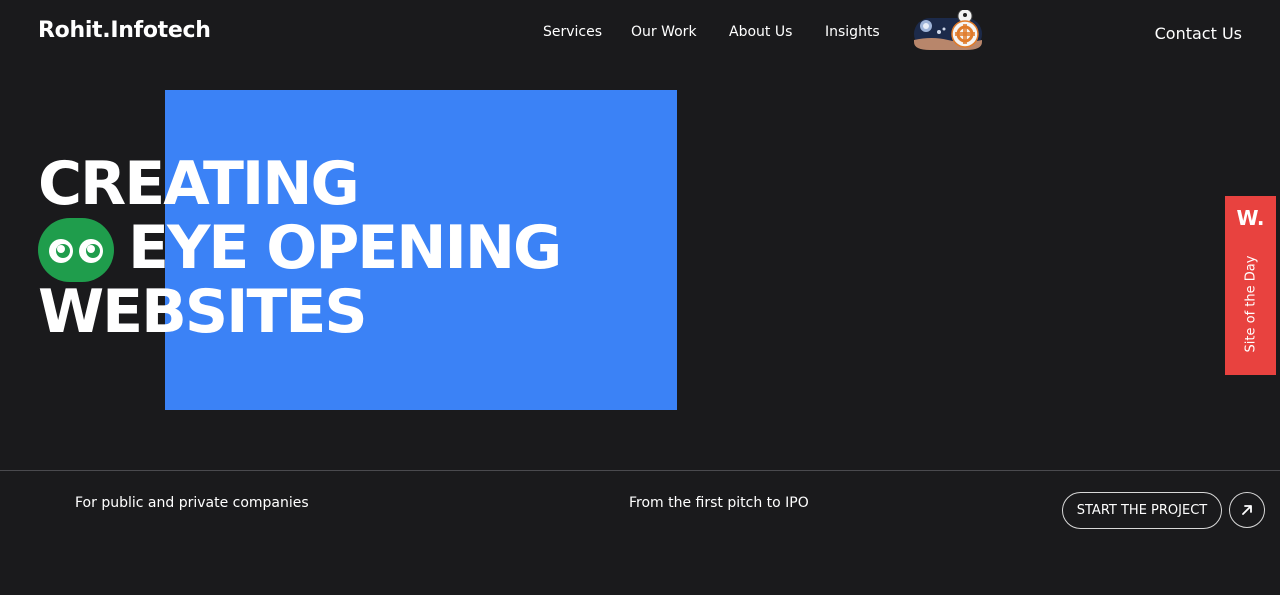 This screenshot has height=595, width=1280. Describe the element at coordinates (664, 32) in the screenshot. I see `nav-our-work: Our Work` at that location.